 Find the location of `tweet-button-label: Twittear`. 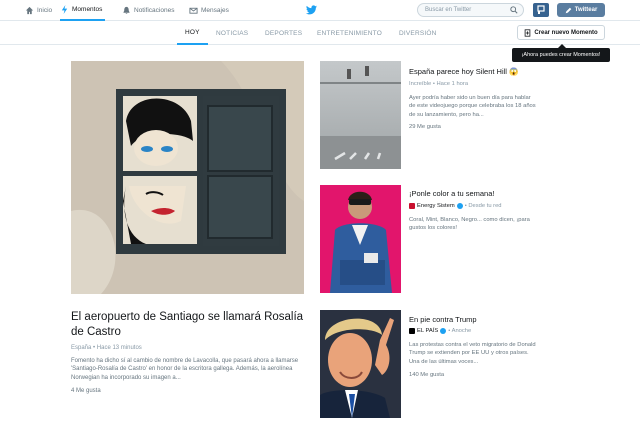

tweet-button-label: Twittear is located at coordinates (586, 10).